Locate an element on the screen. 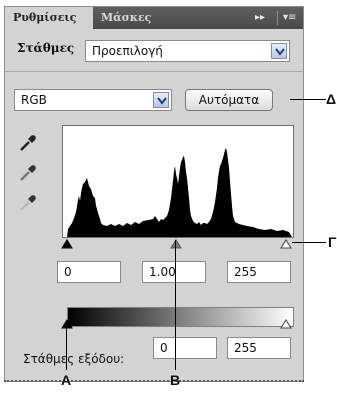  callout-line-d is located at coordinates (308, 99).